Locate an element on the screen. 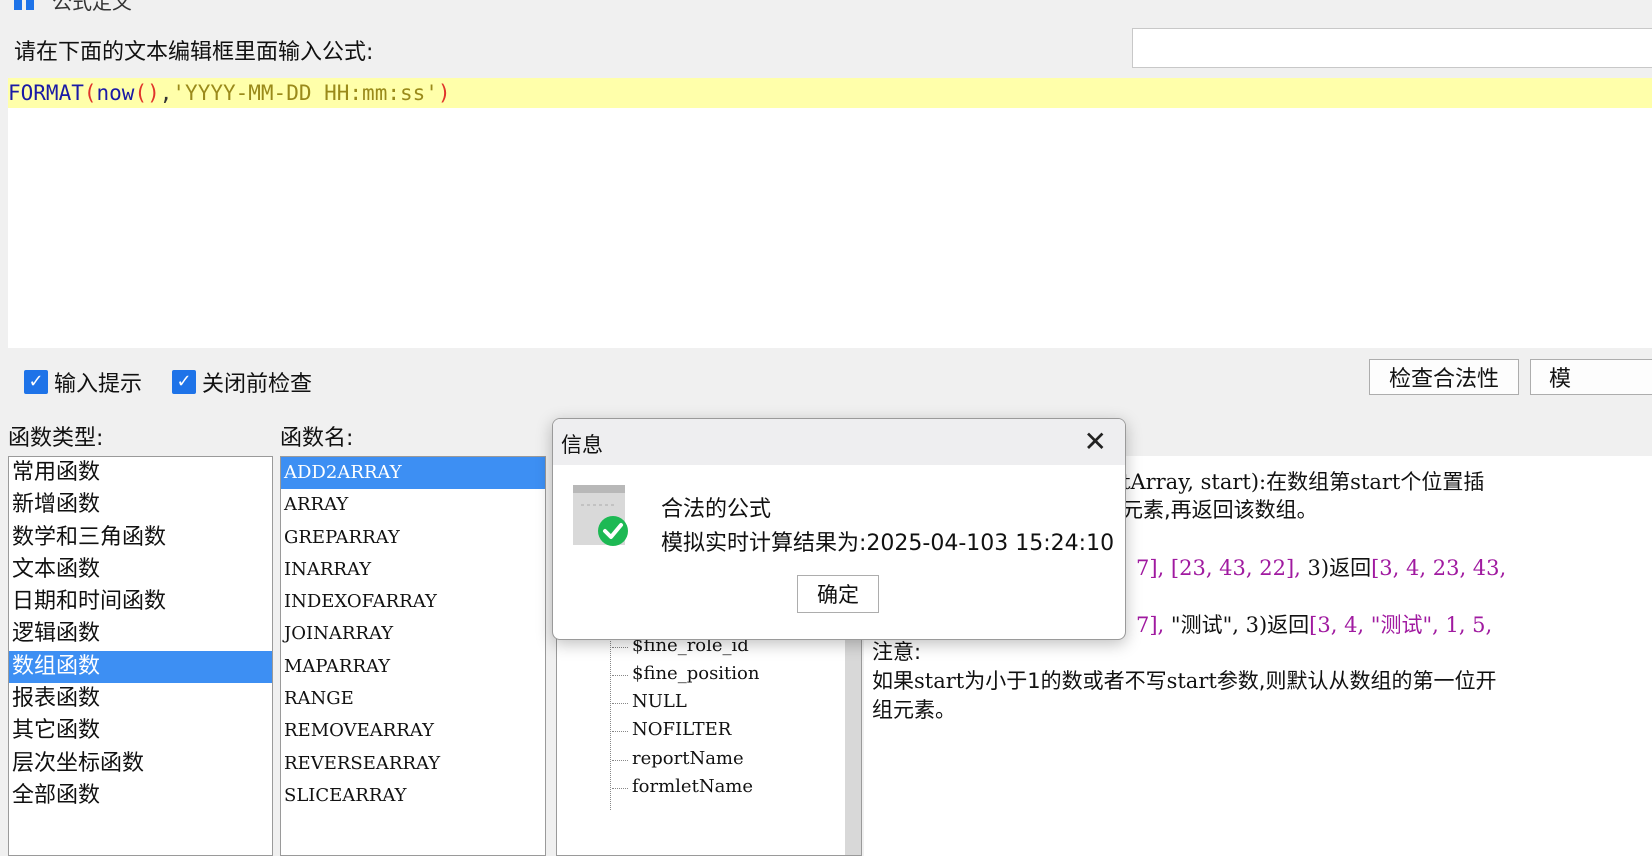 Image resolution: width=1652 pixels, height=856 pixels. dialog-header is located at coordinates (839, 442).